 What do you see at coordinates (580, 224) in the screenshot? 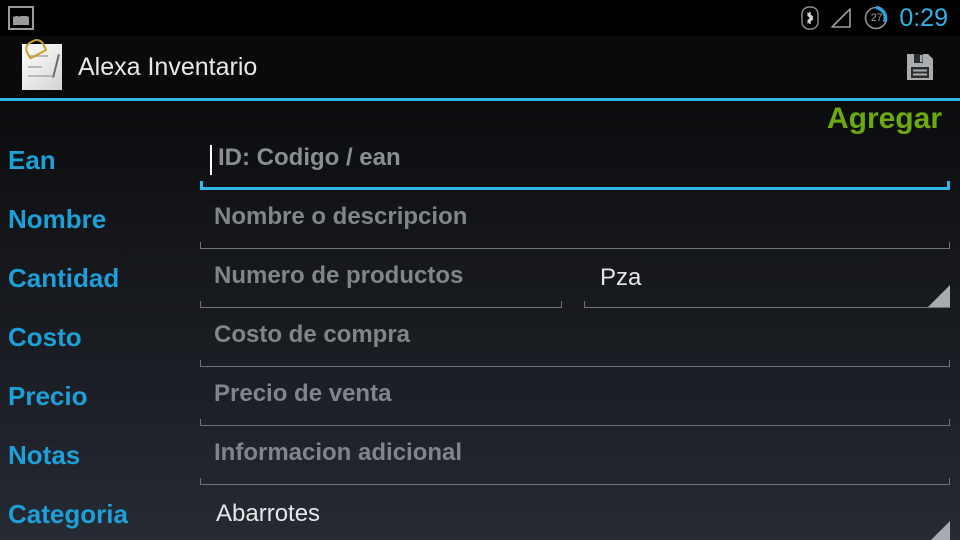
I see `input-nombre: Nombre o descripcion` at bounding box center [580, 224].